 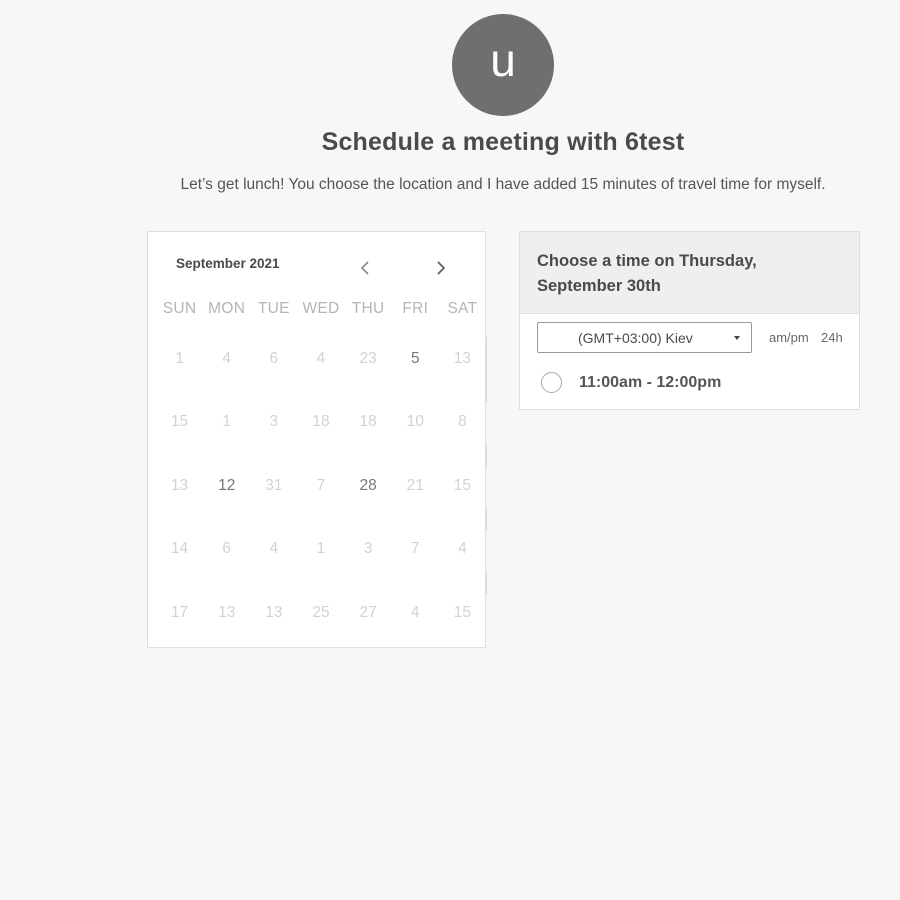 I want to click on weekday-label: WED, so click(x=321, y=308).